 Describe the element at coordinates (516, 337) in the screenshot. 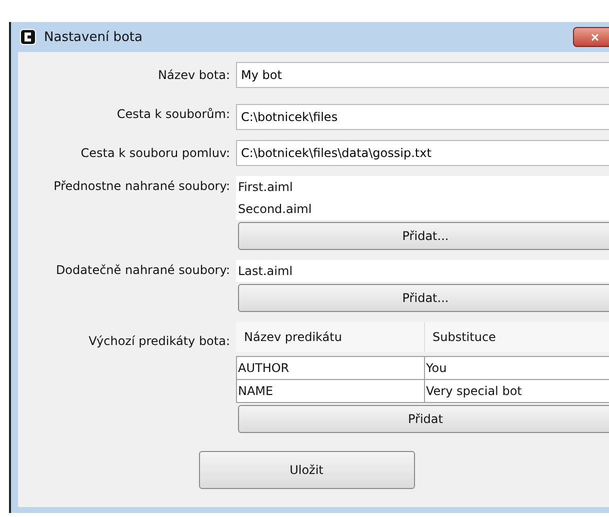

I see `column-header: Substituce` at that location.